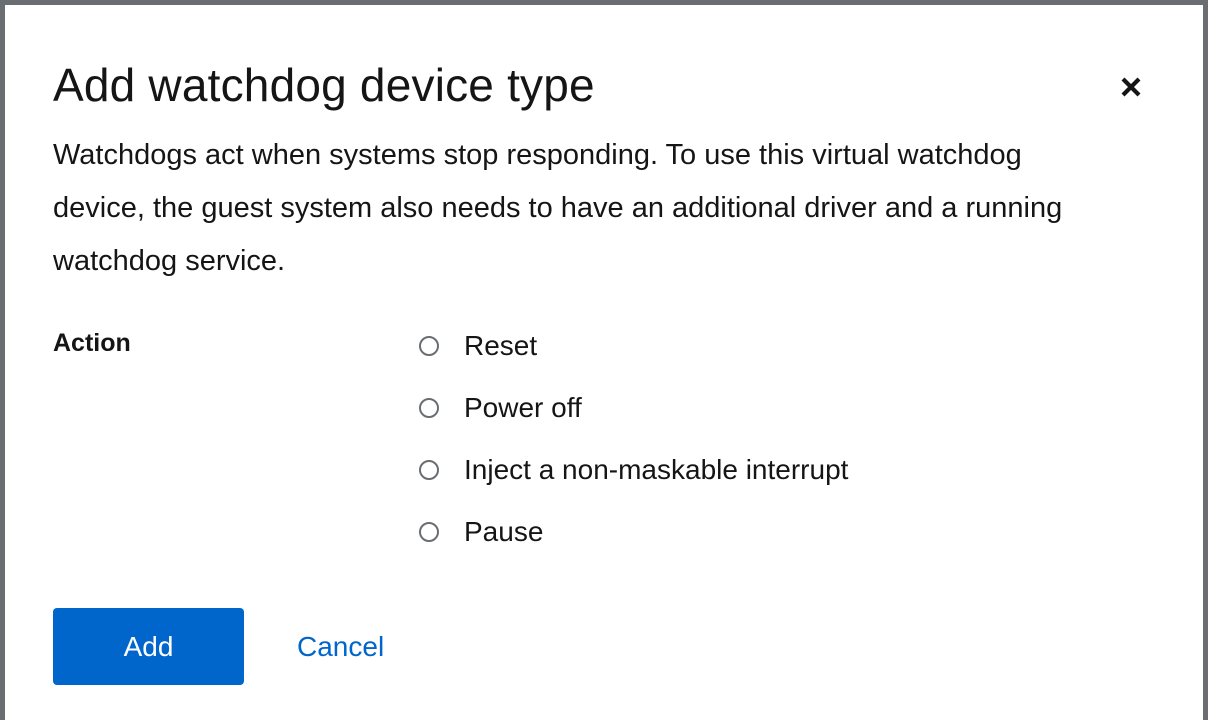  I want to click on cancel-button: Cancel, so click(340, 646).